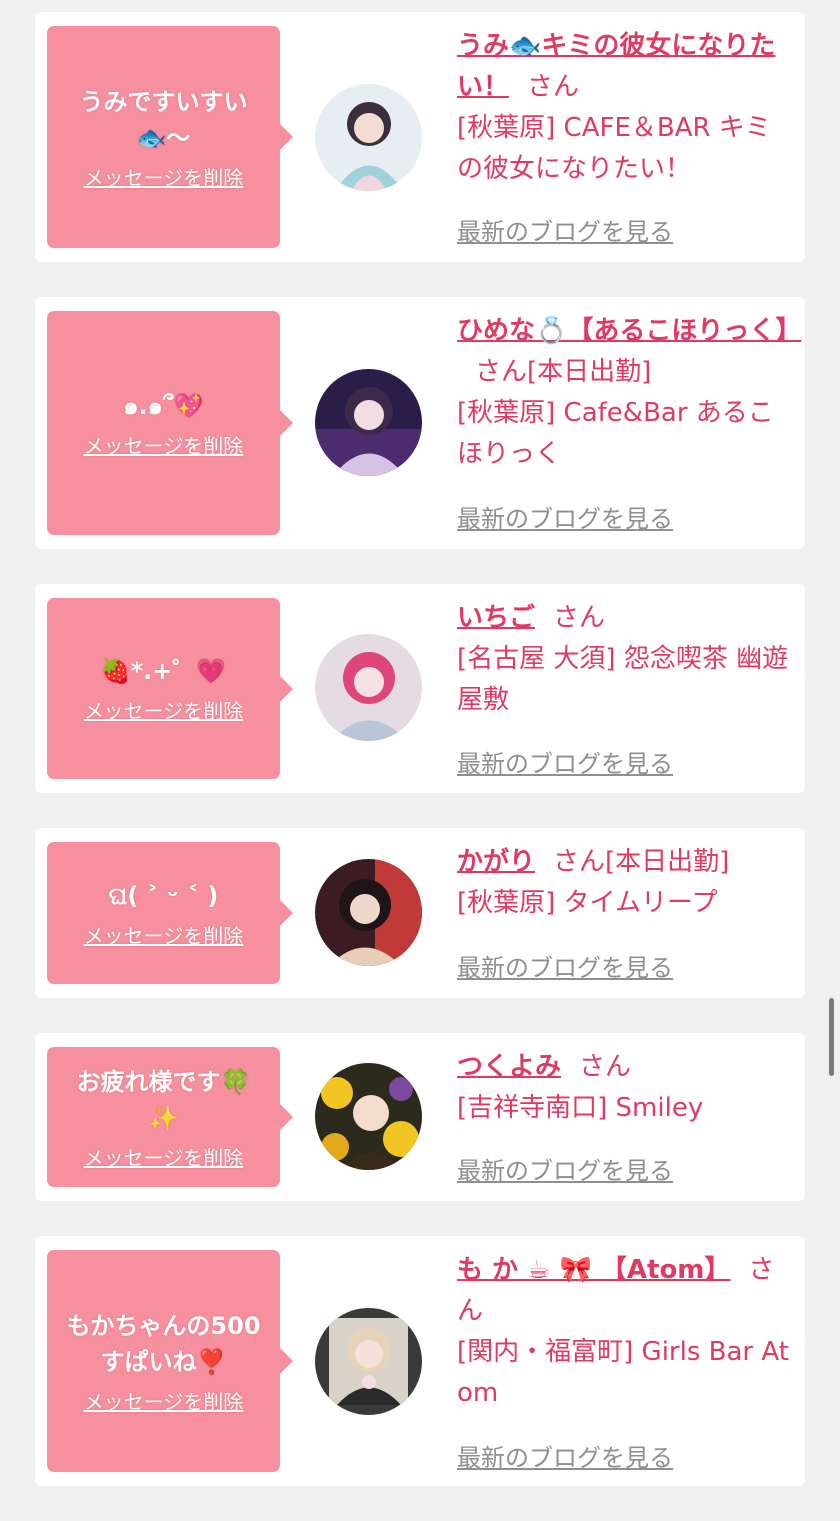 This screenshot has height=1521, width=840. I want to click on cast-name-line: いちご さん, so click(624, 618).